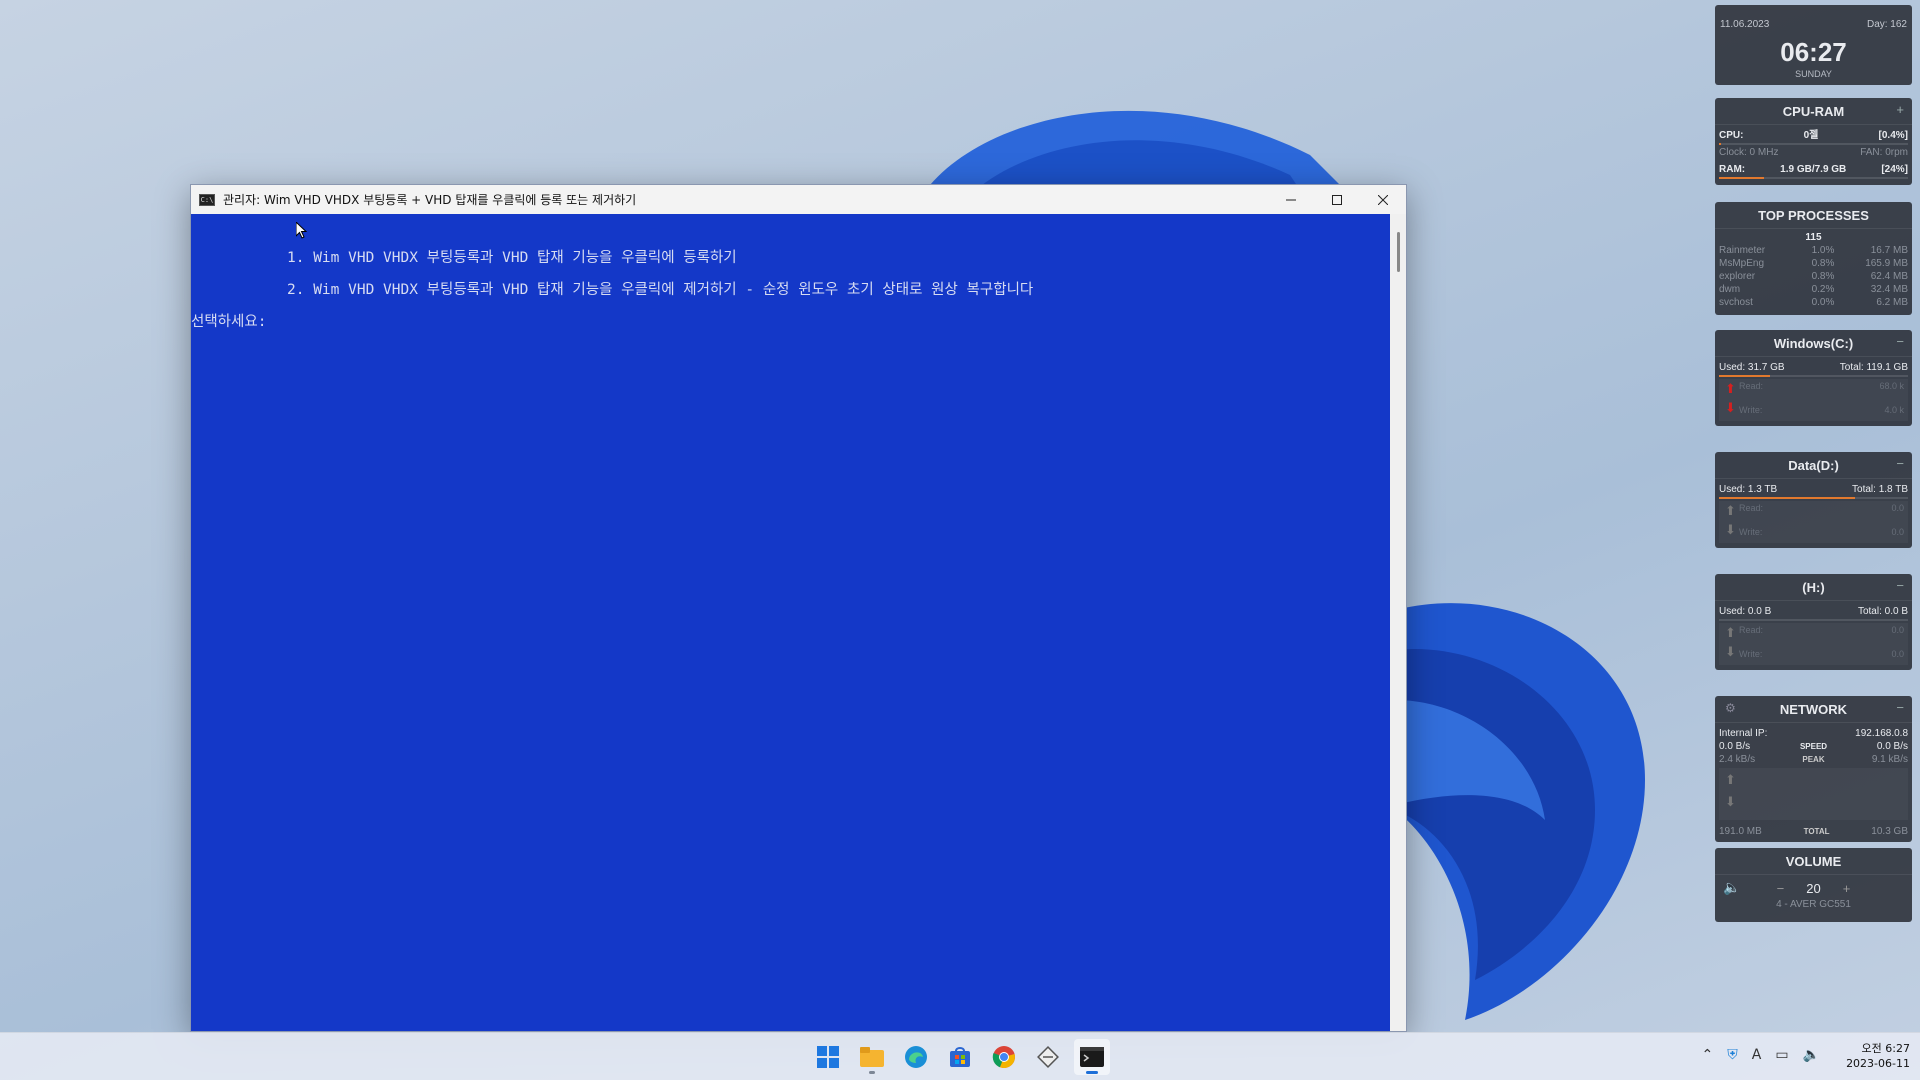 This screenshot has width=1920, height=1080. What do you see at coordinates (1886, 24) in the screenshot?
I see `clock-day-of-year: Day: 162` at bounding box center [1886, 24].